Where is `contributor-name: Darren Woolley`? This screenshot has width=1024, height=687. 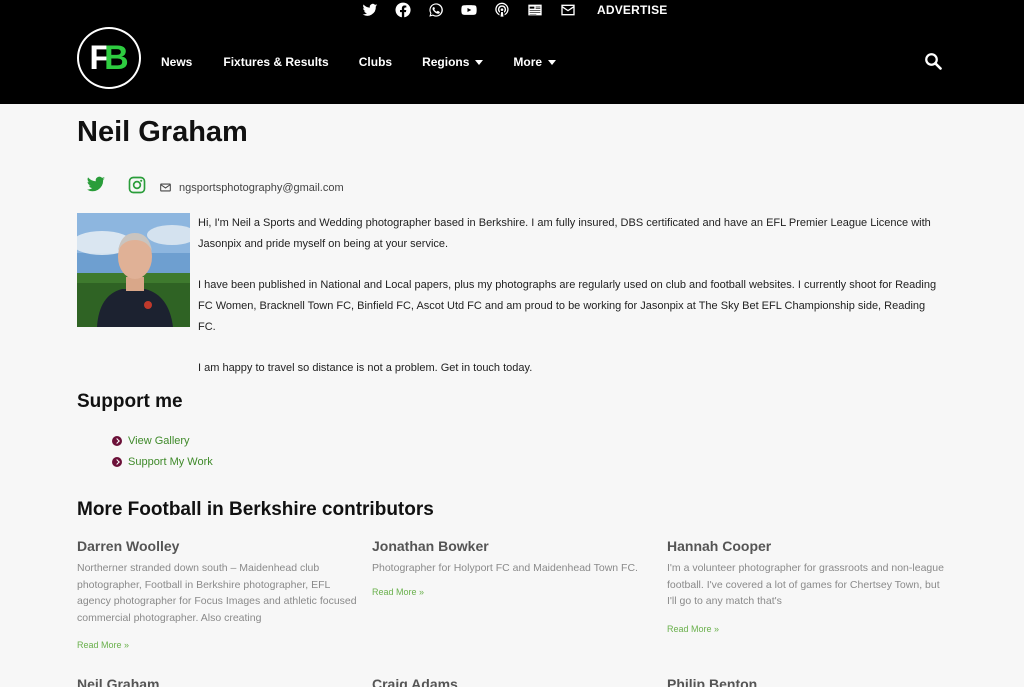
contributor-name: Darren Woolley is located at coordinates (217, 546).